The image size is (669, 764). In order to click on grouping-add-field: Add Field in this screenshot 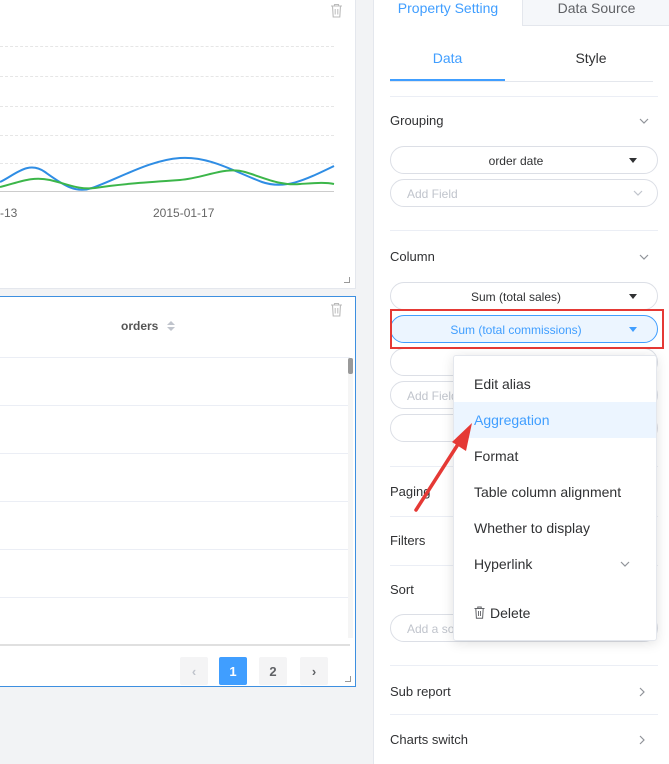, I will do `click(524, 193)`.